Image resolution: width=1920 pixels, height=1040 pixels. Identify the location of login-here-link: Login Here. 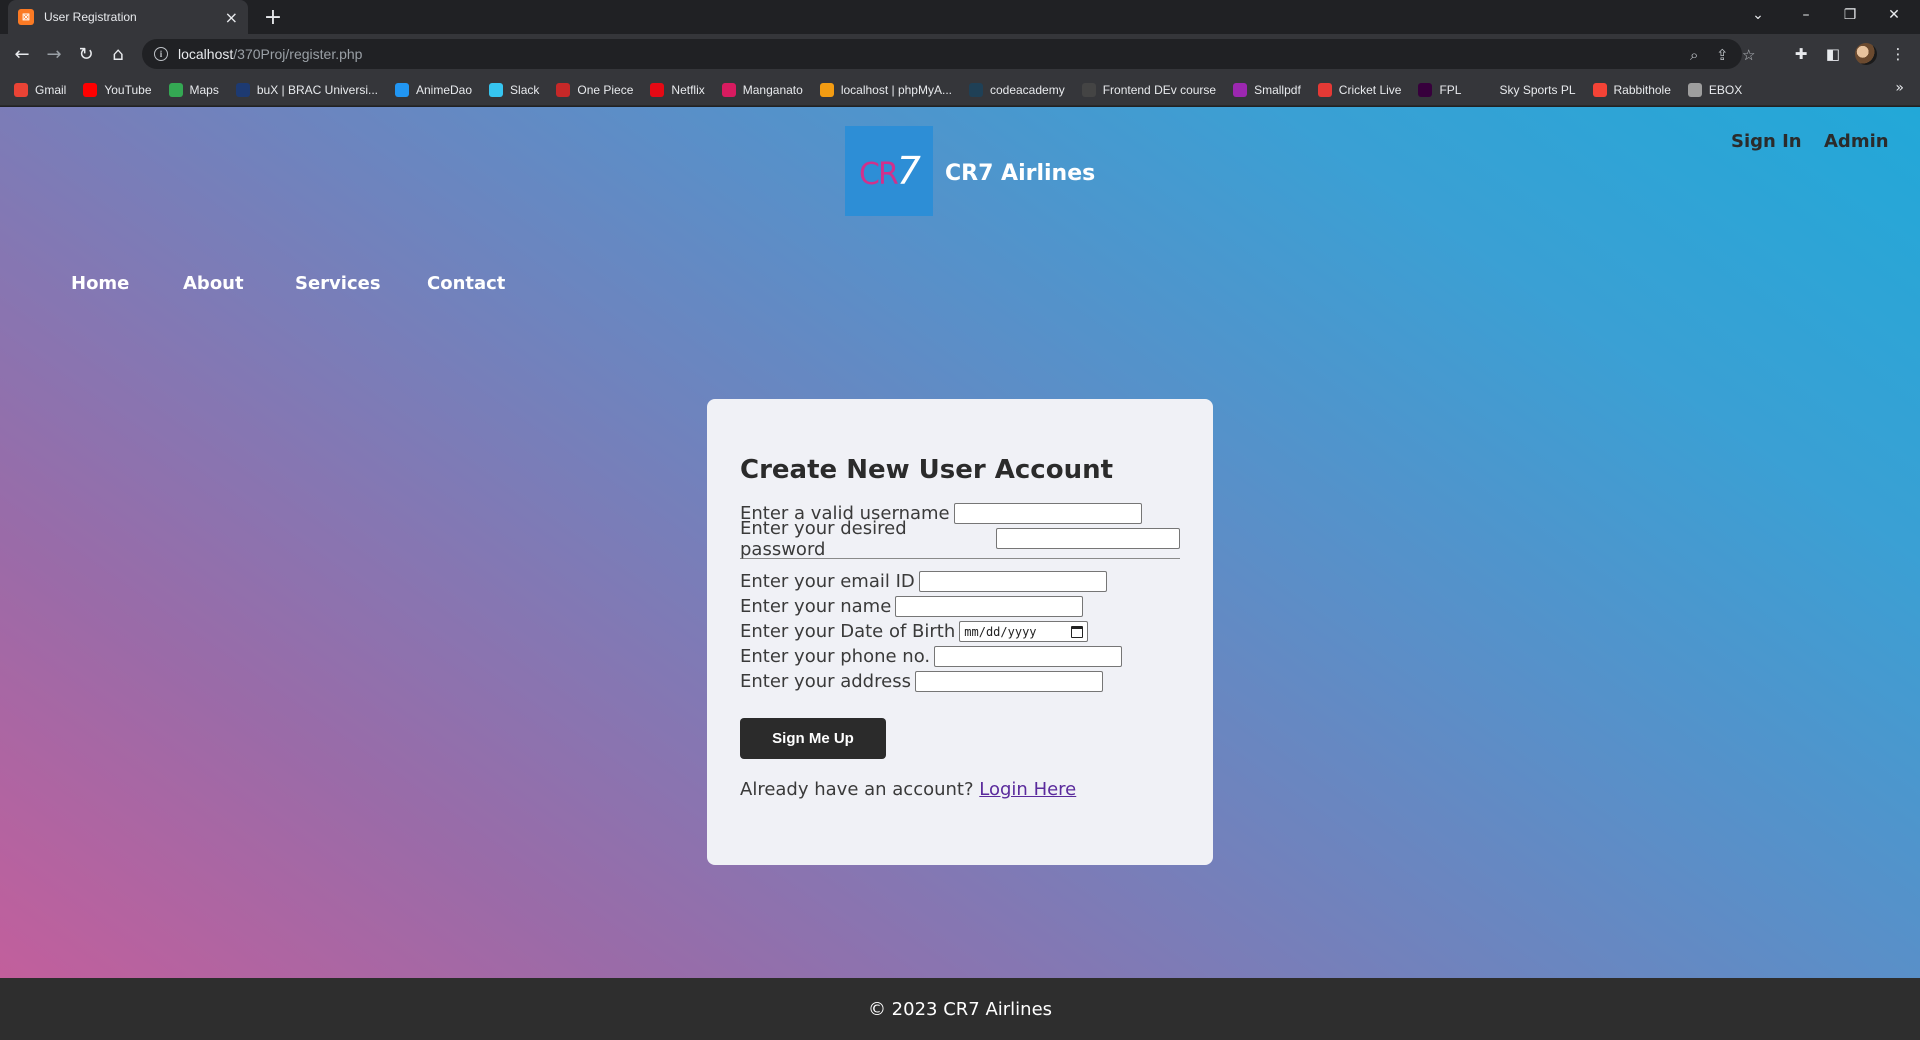
(1027, 789).